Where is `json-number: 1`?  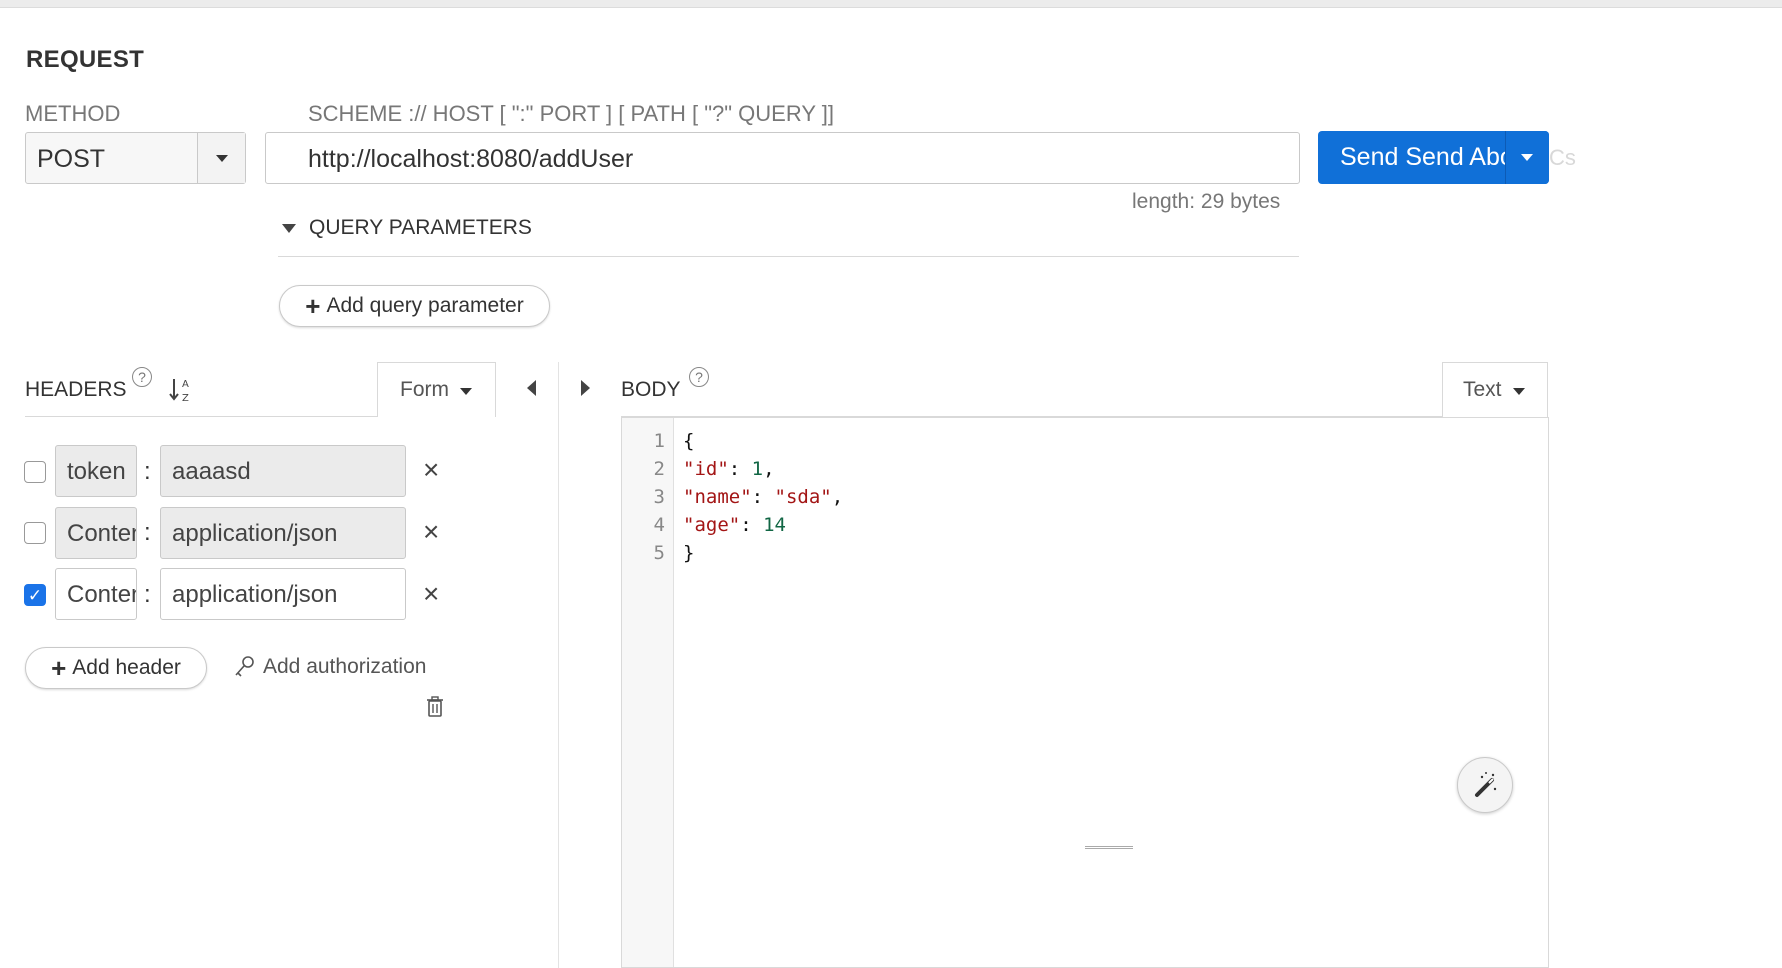 json-number: 1 is located at coordinates (757, 469).